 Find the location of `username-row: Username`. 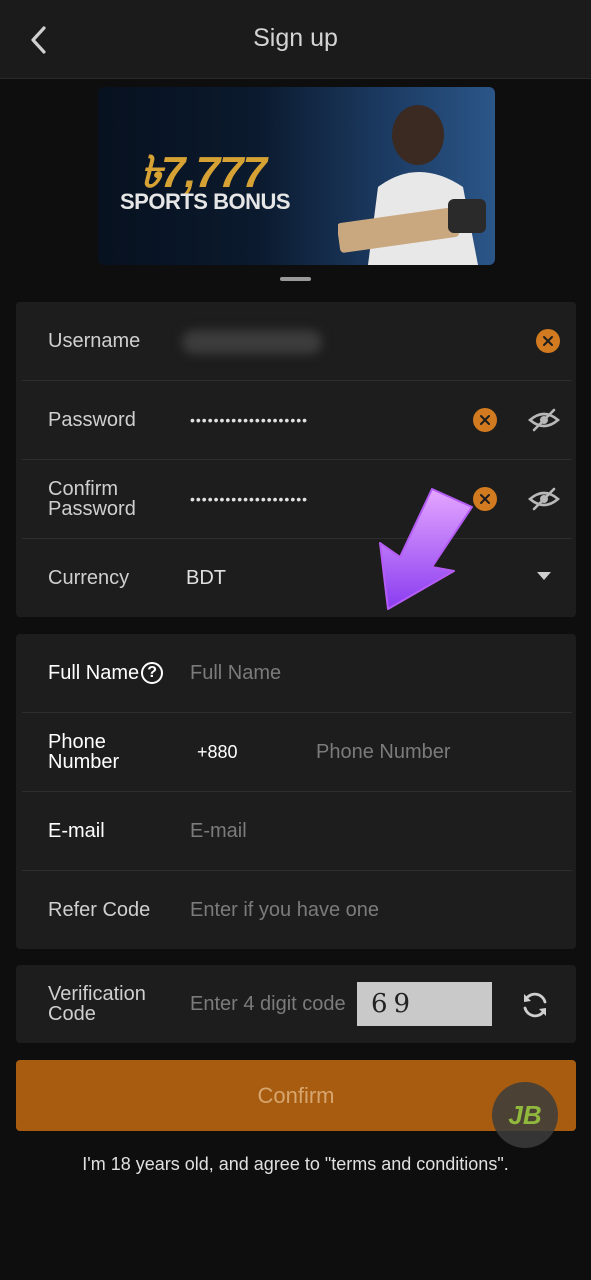

username-row: Username is located at coordinates (297, 341).